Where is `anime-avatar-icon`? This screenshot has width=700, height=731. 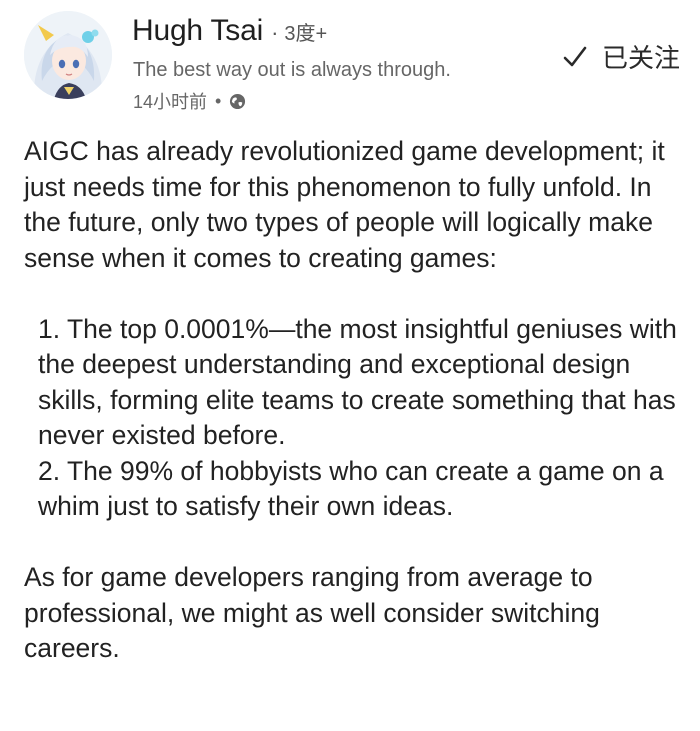 anime-avatar-icon is located at coordinates (68, 55).